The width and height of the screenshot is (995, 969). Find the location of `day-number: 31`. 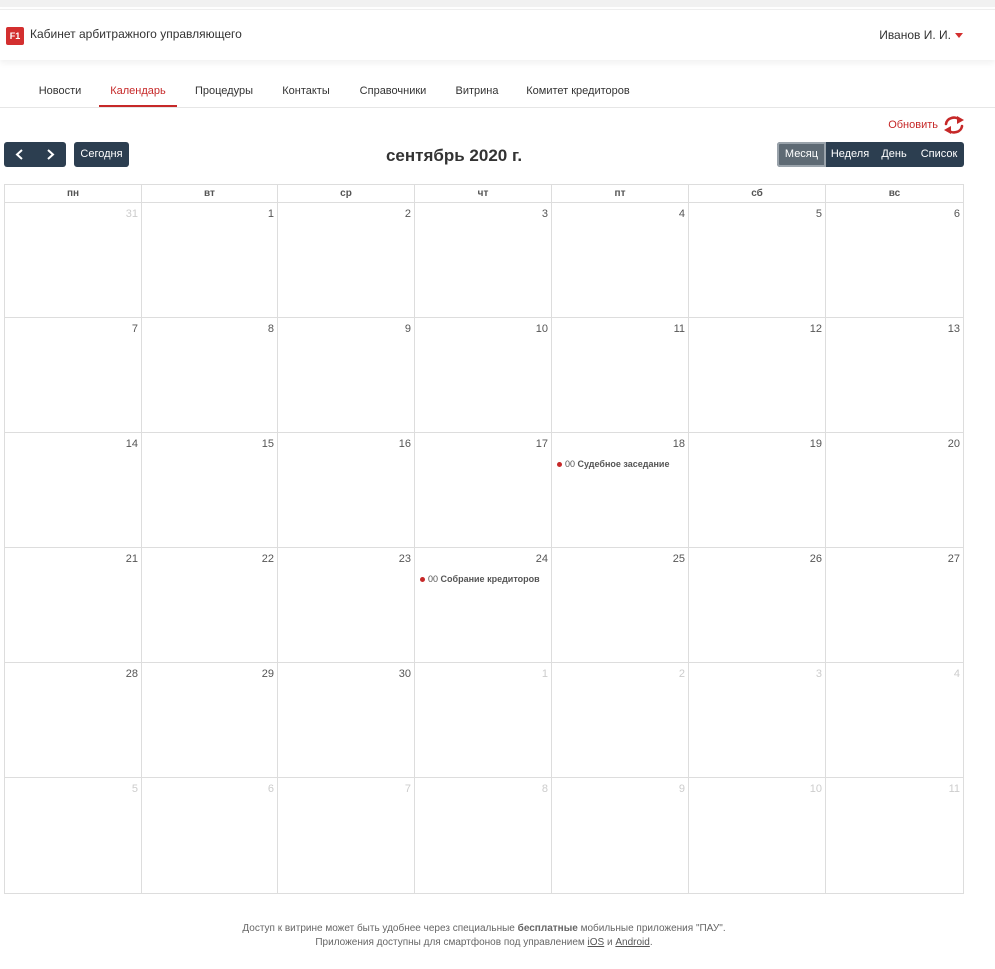

day-number: 31 is located at coordinates (132, 214).